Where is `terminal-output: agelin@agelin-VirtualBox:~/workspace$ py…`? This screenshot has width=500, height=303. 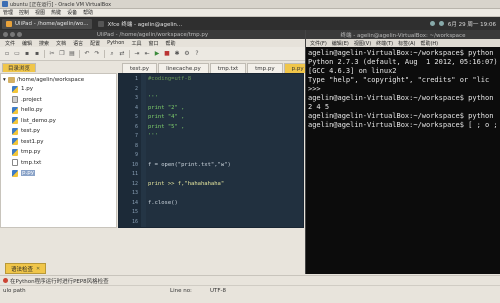
terminal-output: agelin@agelin-VirtualBox:~/workspace$ py… is located at coordinates (403, 89).